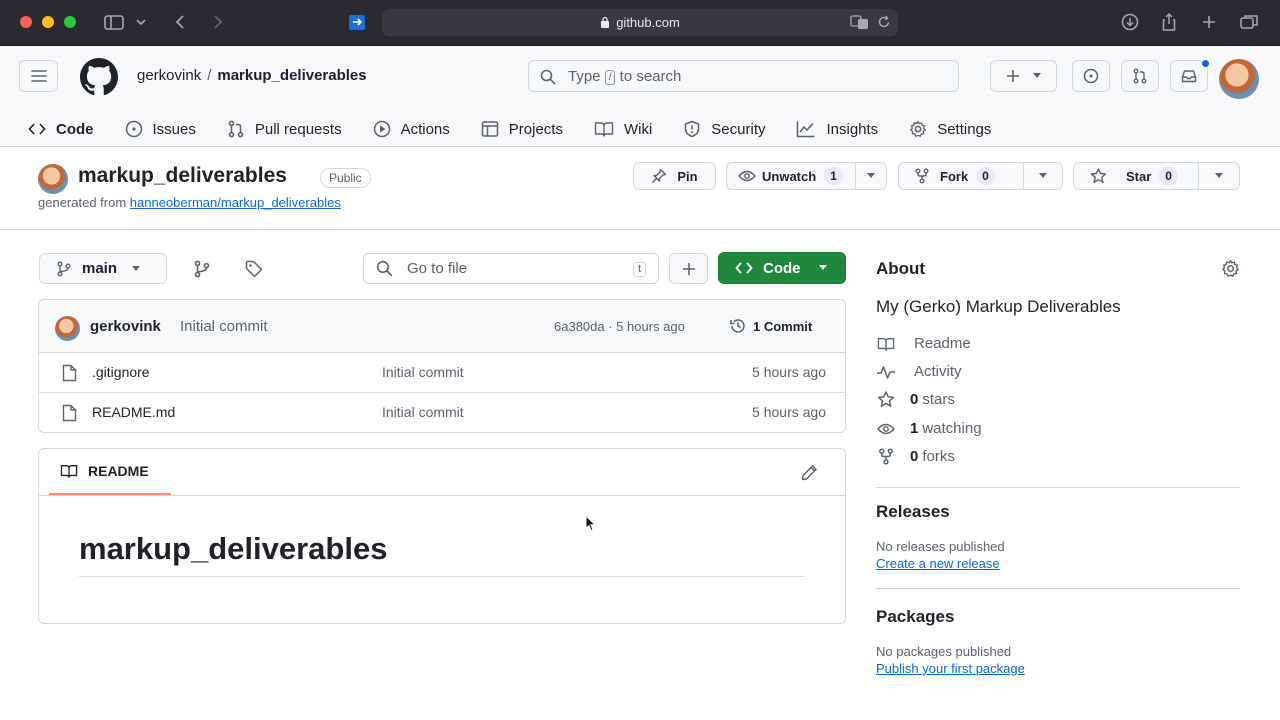 This screenshot has width=1280, height=720. Describe the element at coordinates (648, 22) in the screenshot. I see `url-text: github.com` at that location.